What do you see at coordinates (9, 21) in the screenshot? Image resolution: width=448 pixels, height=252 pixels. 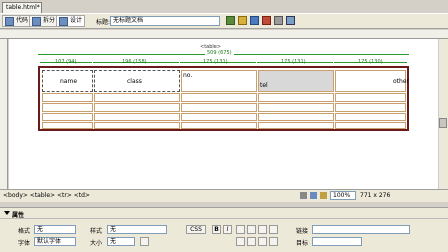 I see `code-icon` at bounding box center [9, 21].